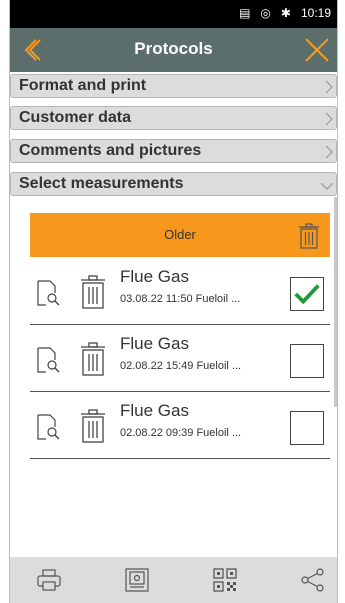 This screenshot has width=345, height=603. I want to click on bluetooth-icon: ✱, so click(285, 13).